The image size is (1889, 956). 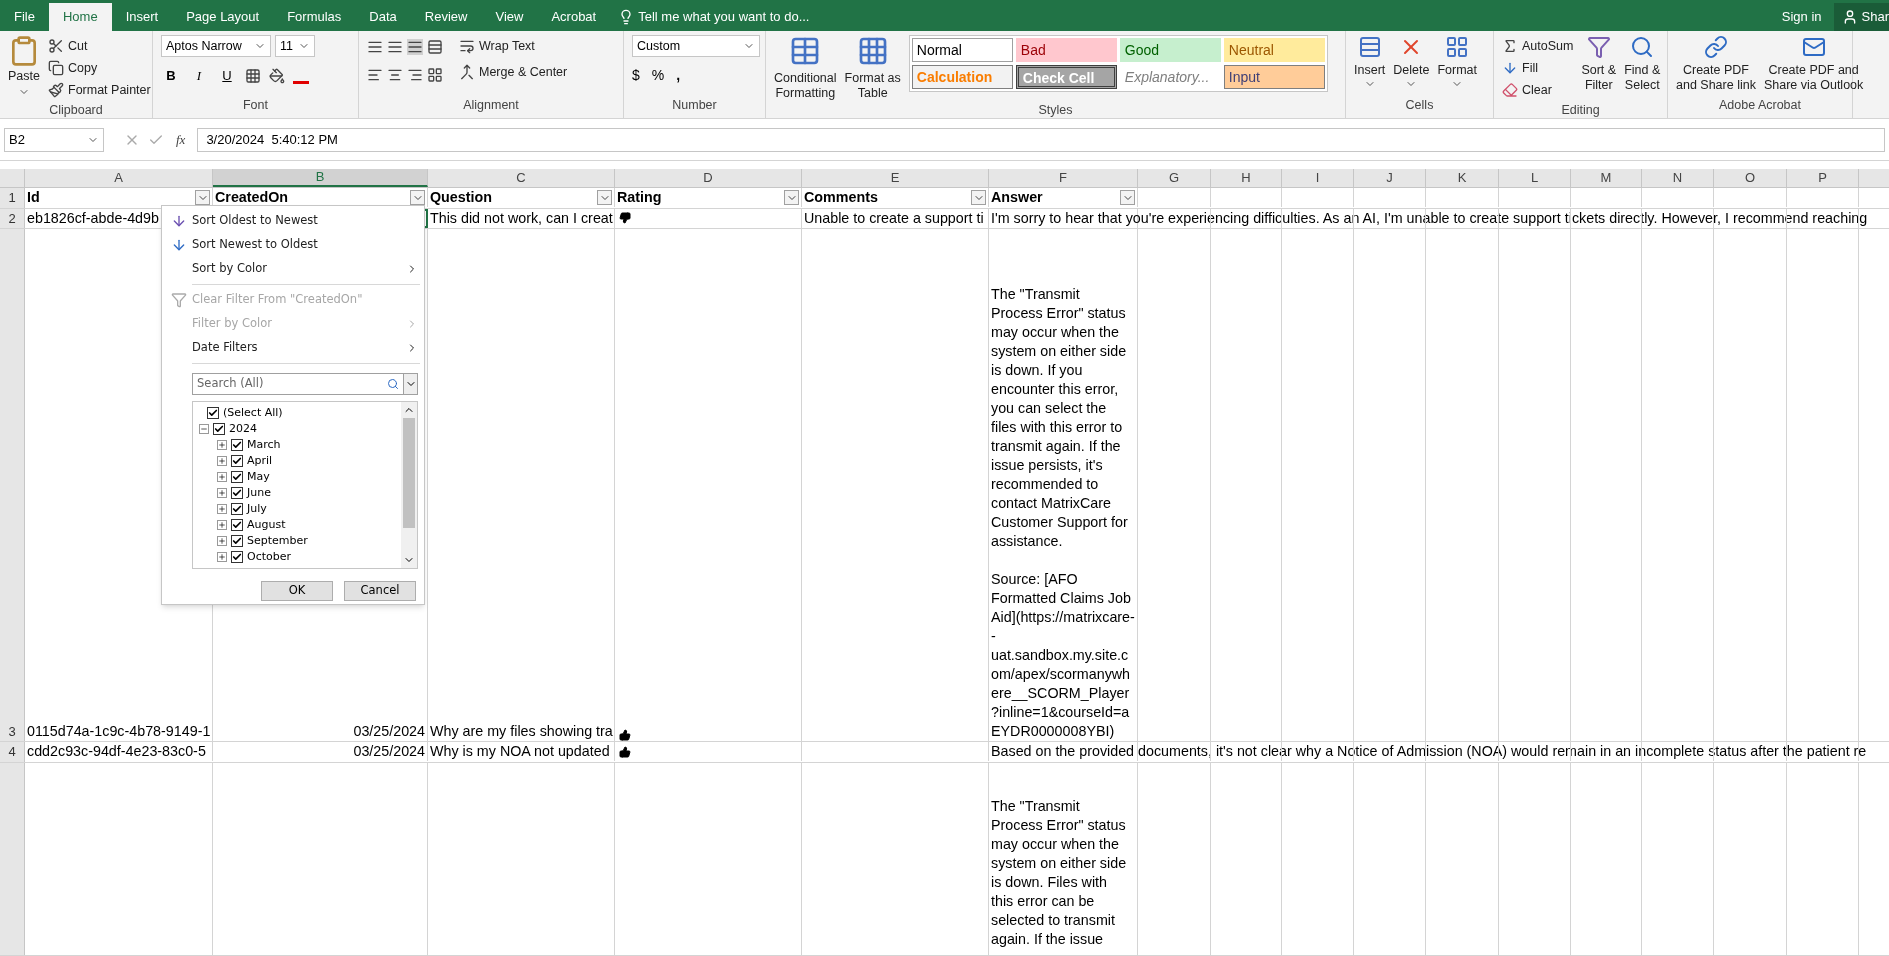 What do you see at coordinates (1801, 17) in the screenshot?
I see `sign-in-link: Sign in` at bounding box center [1801, 17].